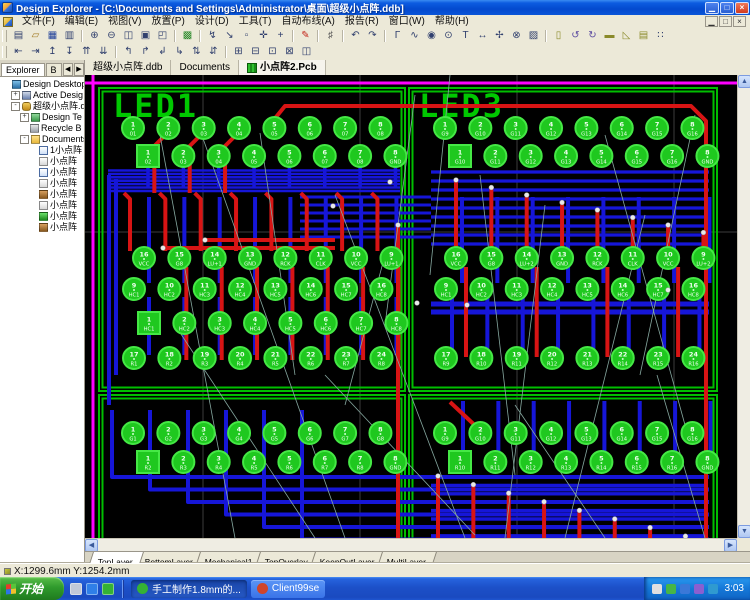  I want to click on save-icon: ▦, so click(52, 36).